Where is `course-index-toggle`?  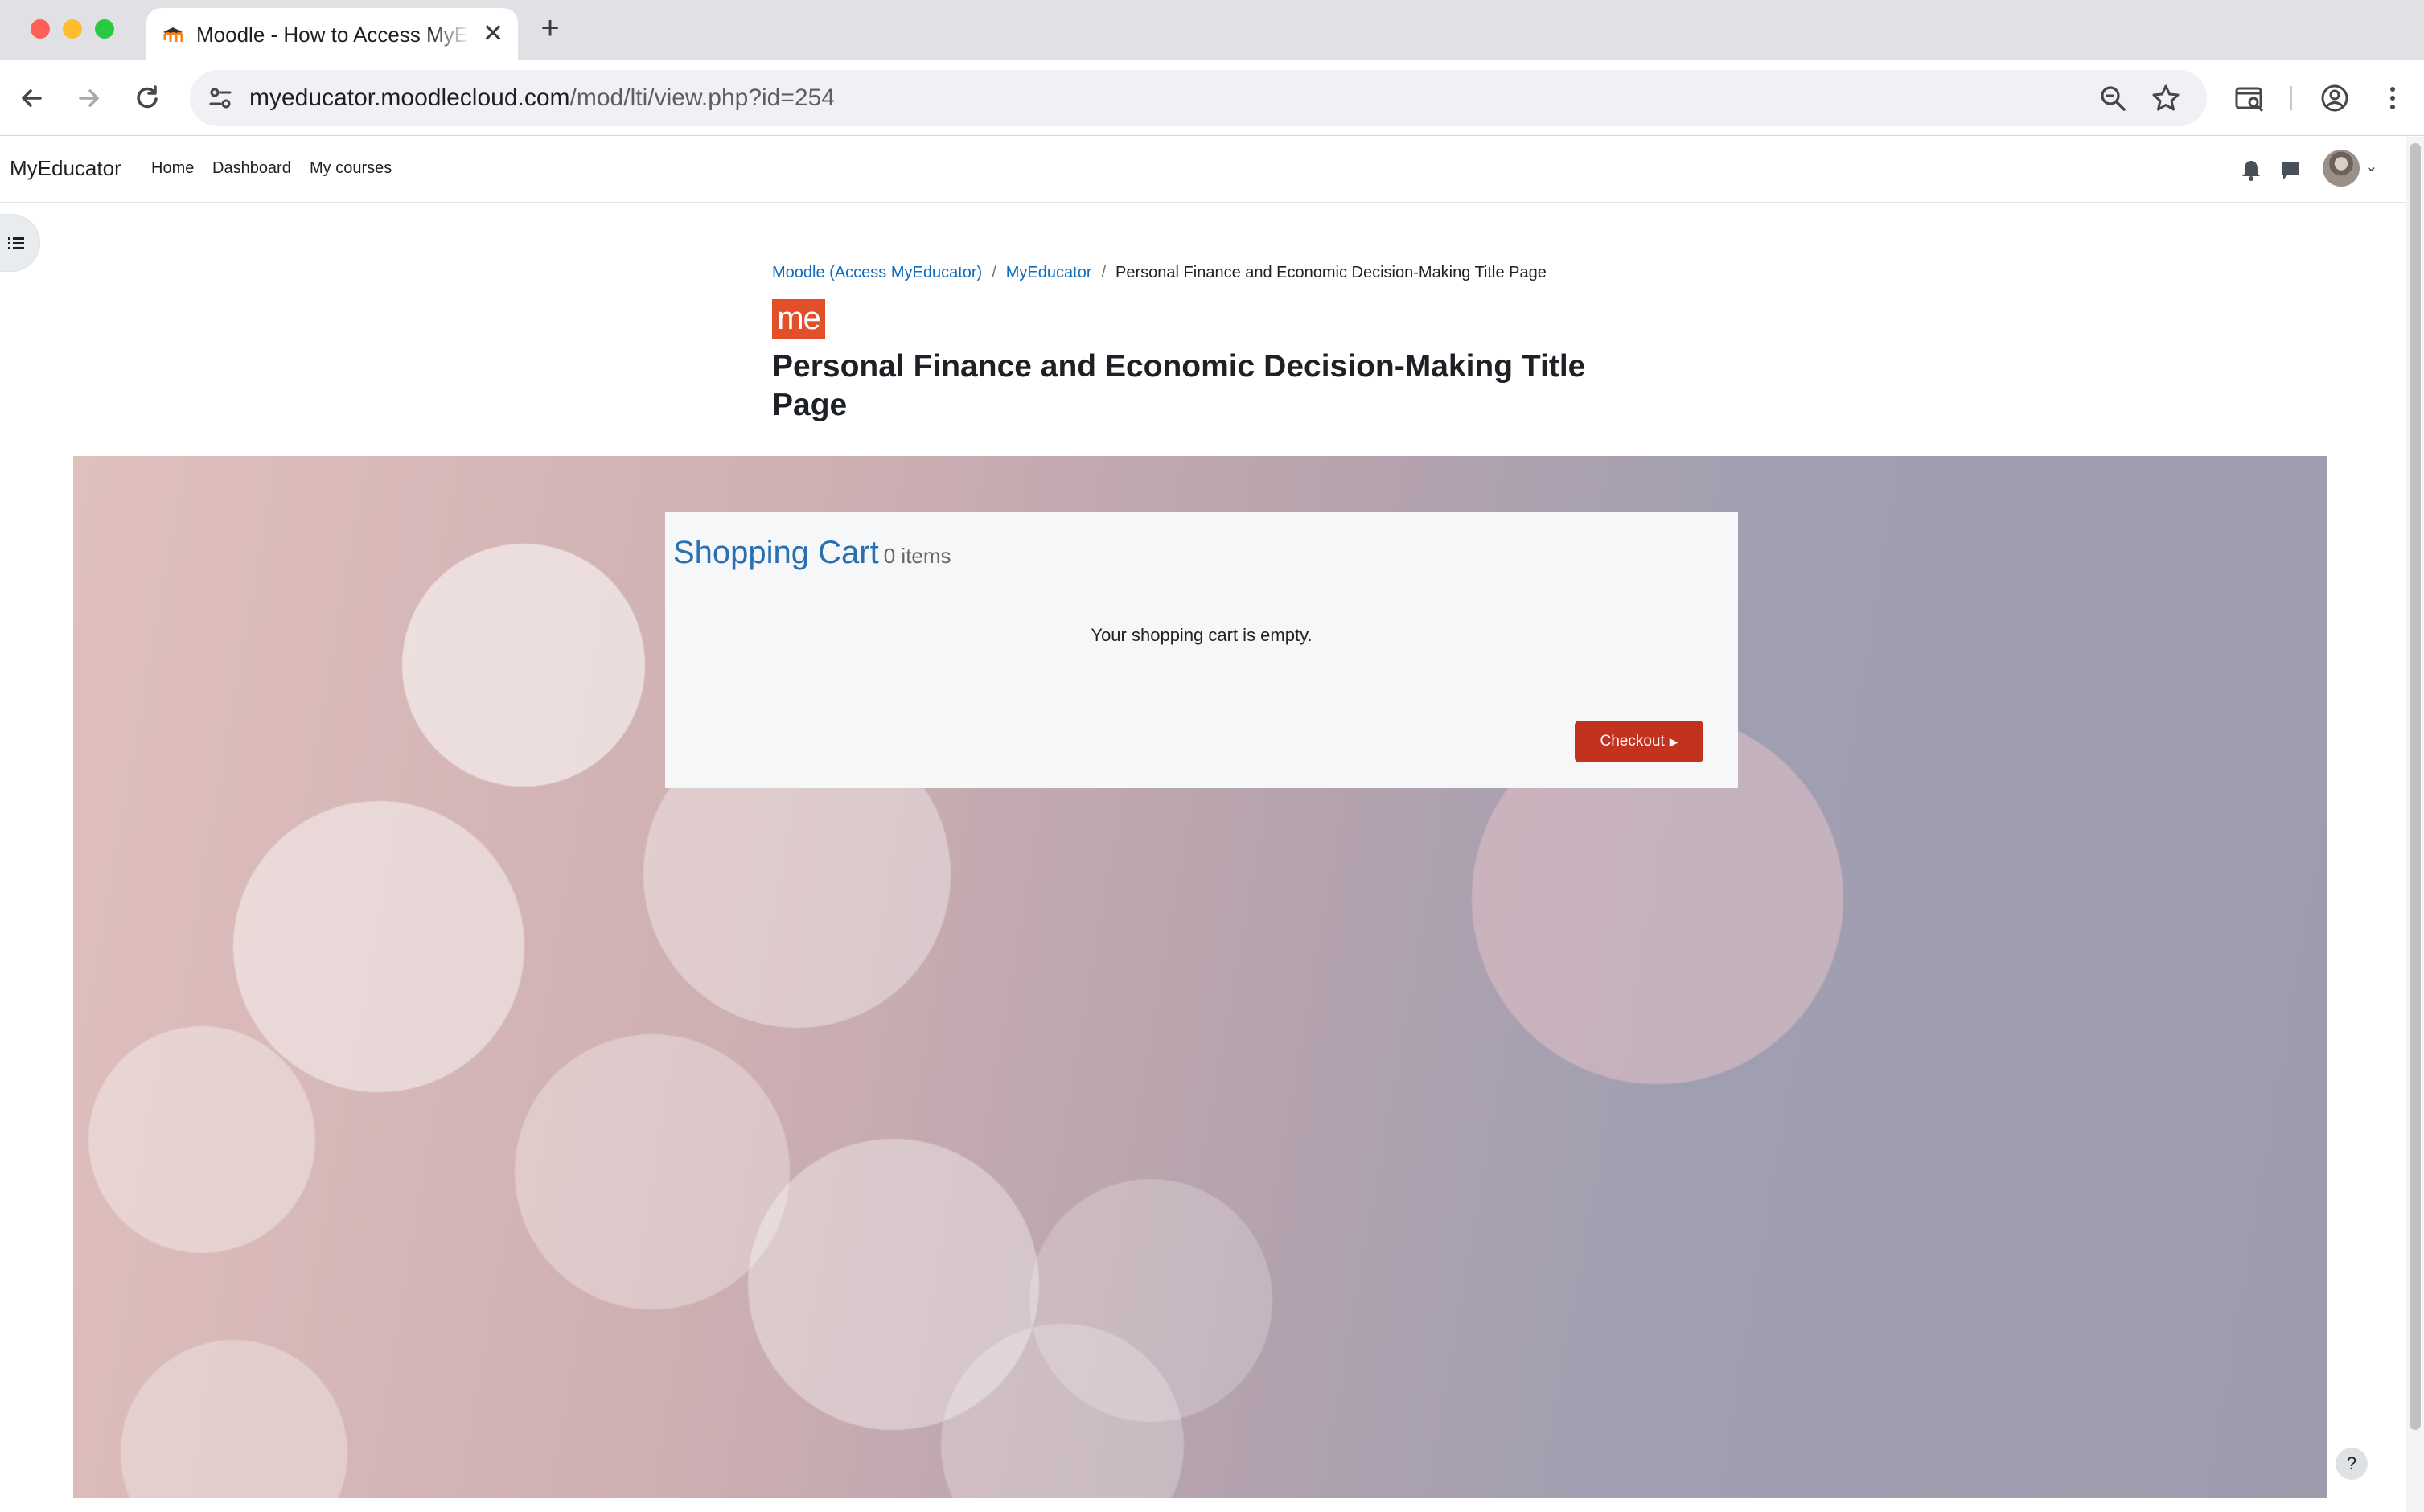
course-index-toggle is located at coordinates (20, 243).